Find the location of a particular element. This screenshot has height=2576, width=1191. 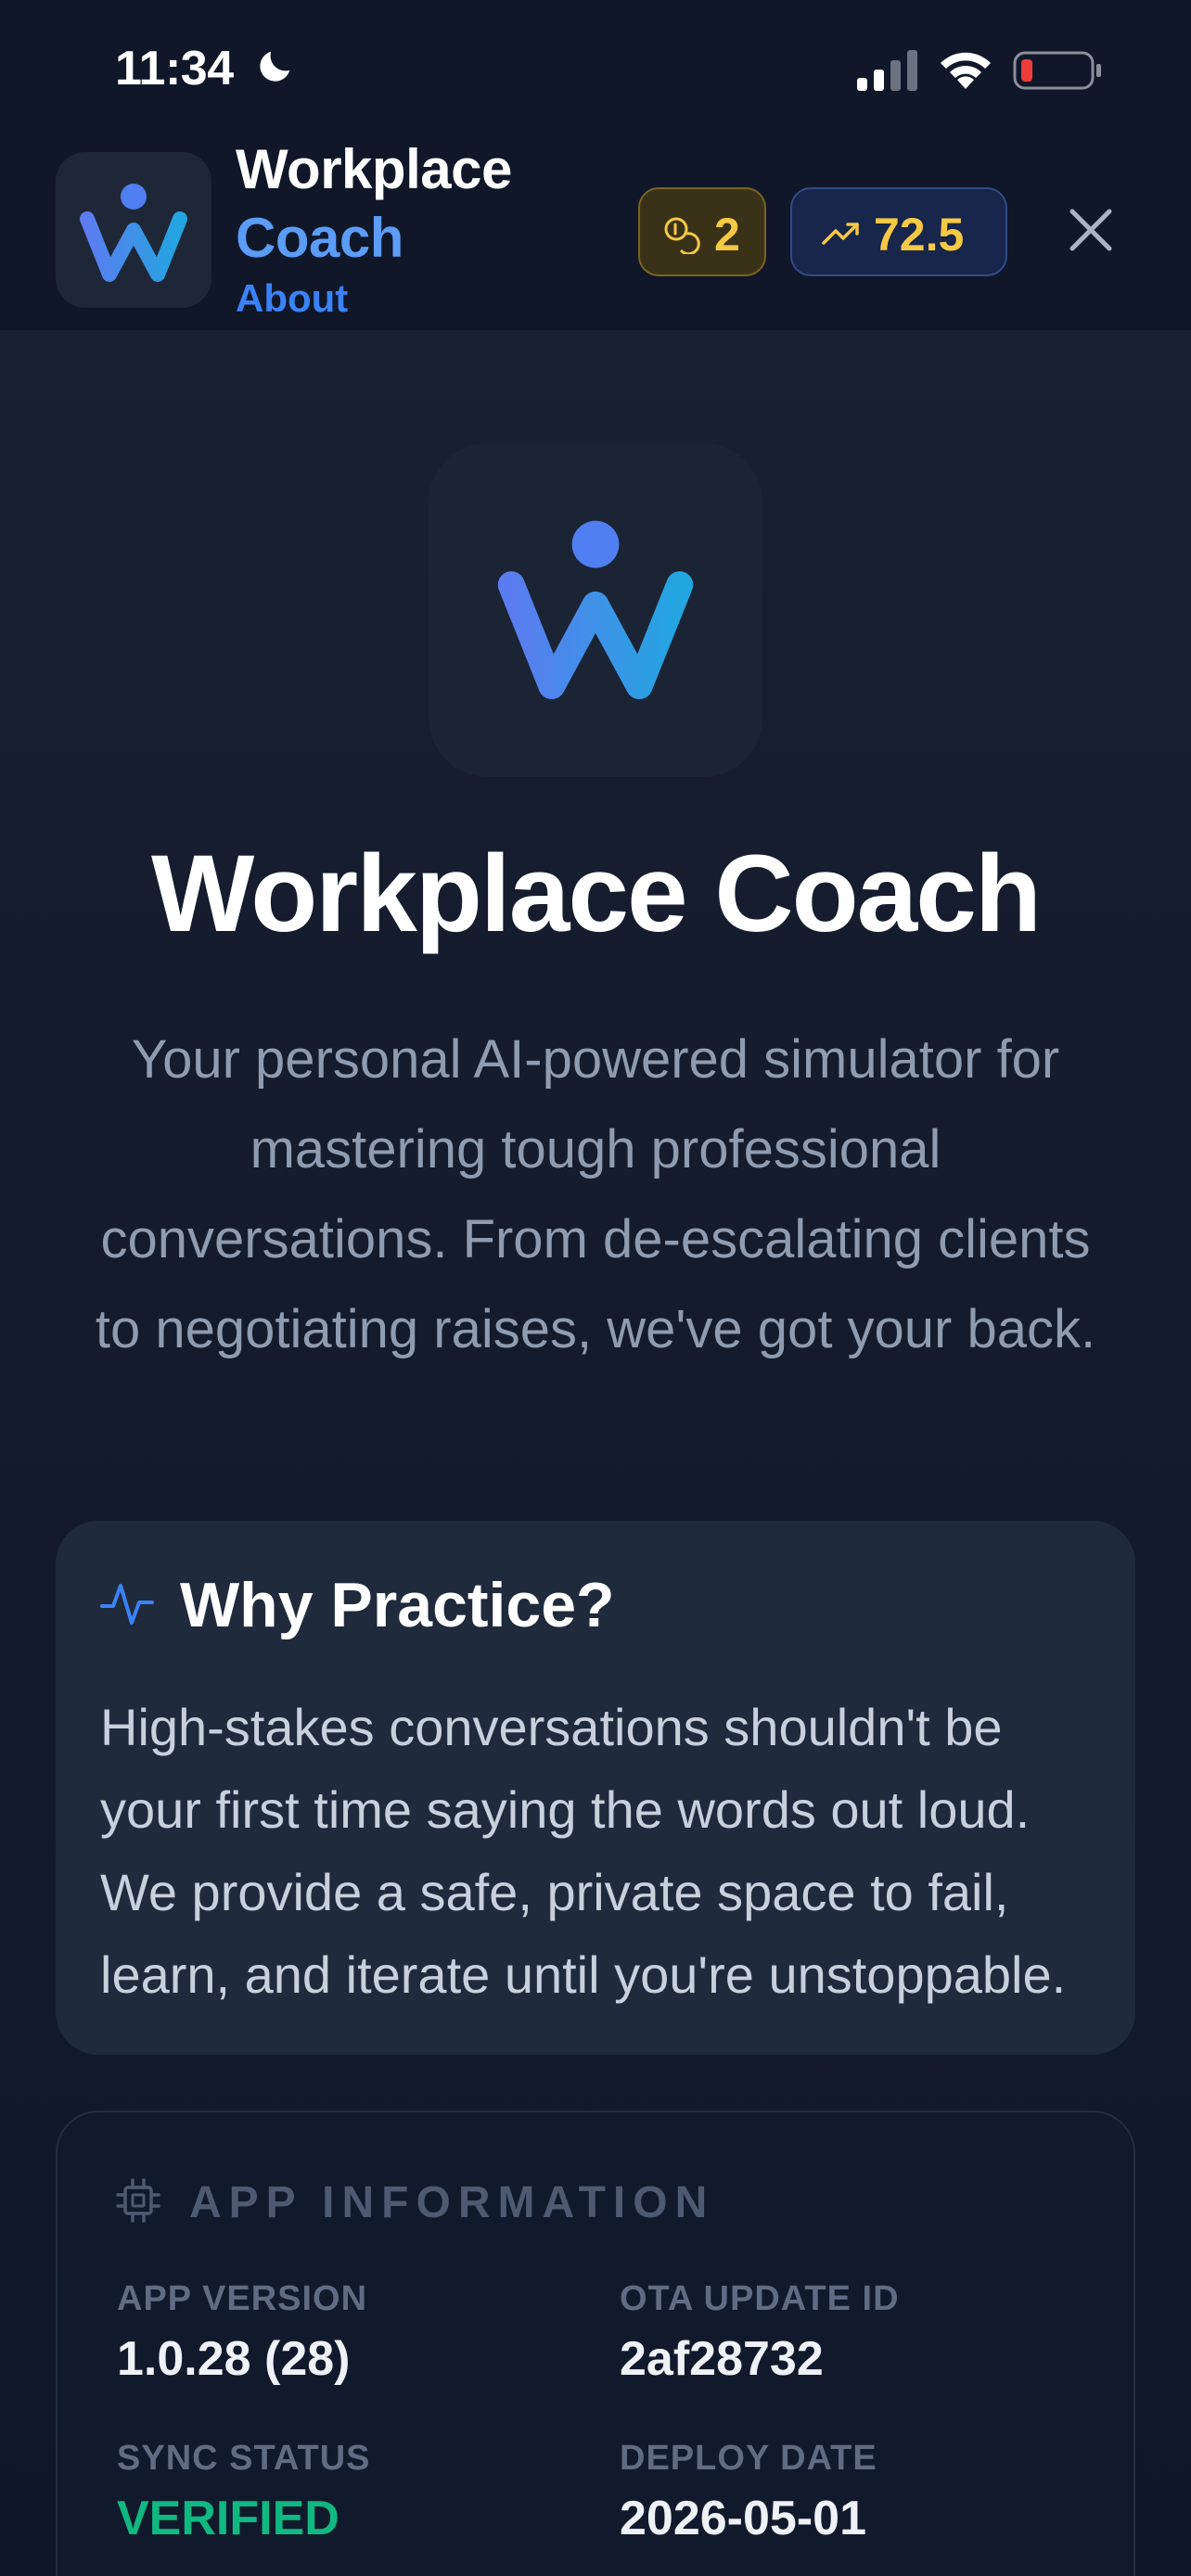

hero-logo is located at coordinates (595, 610).